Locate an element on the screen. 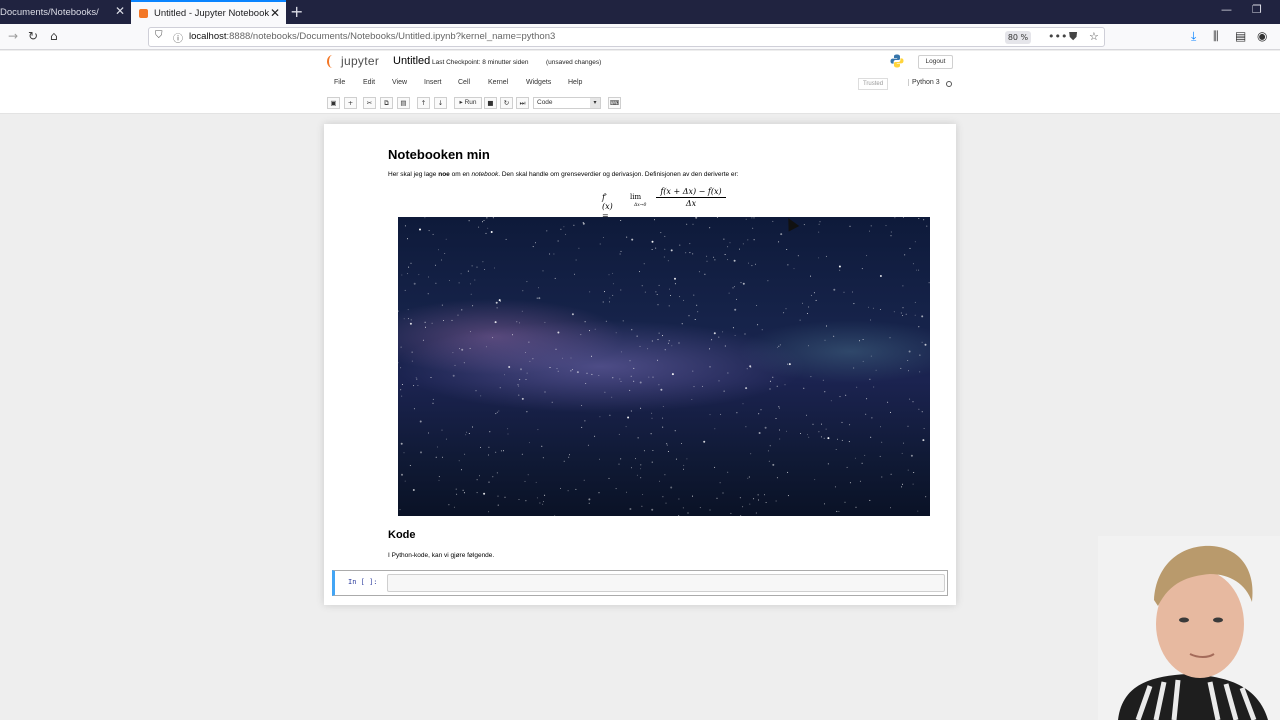  paste-icon: ▤ is located at coordinates (403, 103).